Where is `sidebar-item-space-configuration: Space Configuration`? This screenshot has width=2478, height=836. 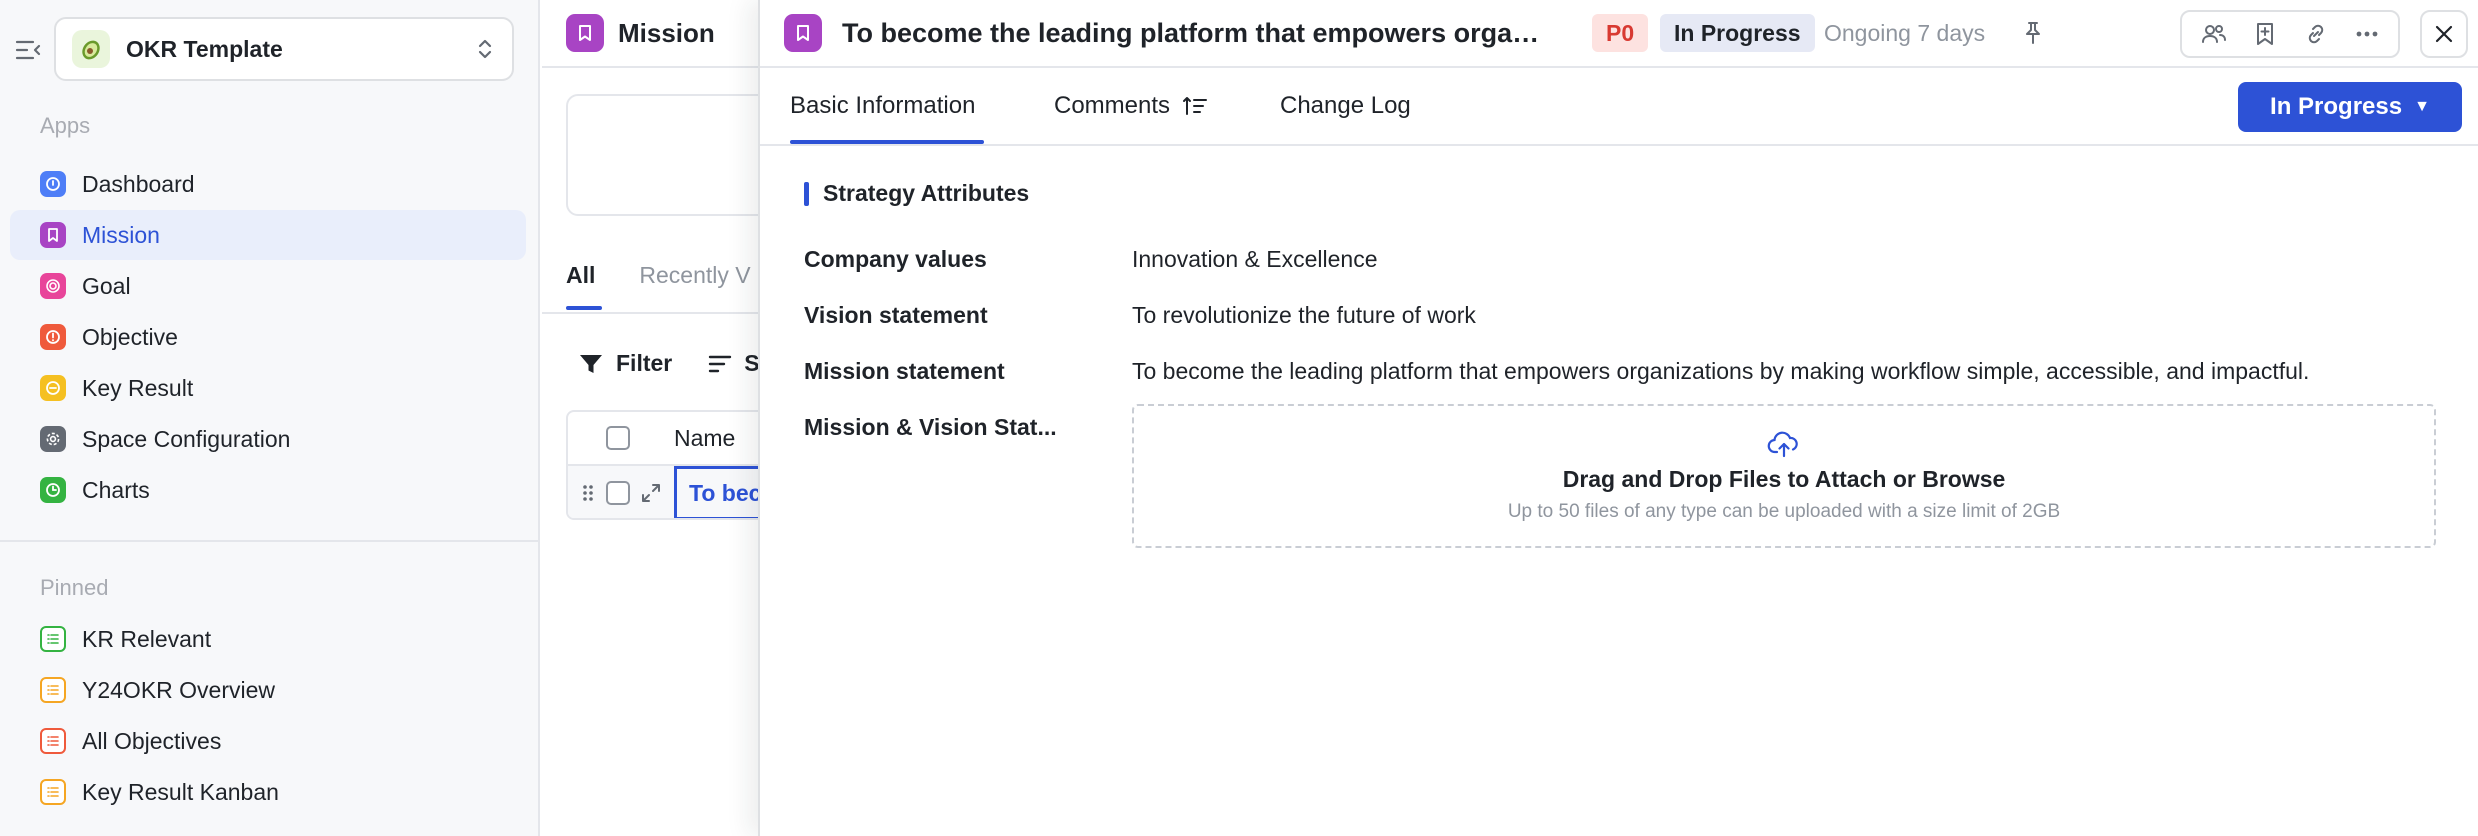
sidebar-item-space-configuration: Space Configuration is located at coordinates (268, 439).